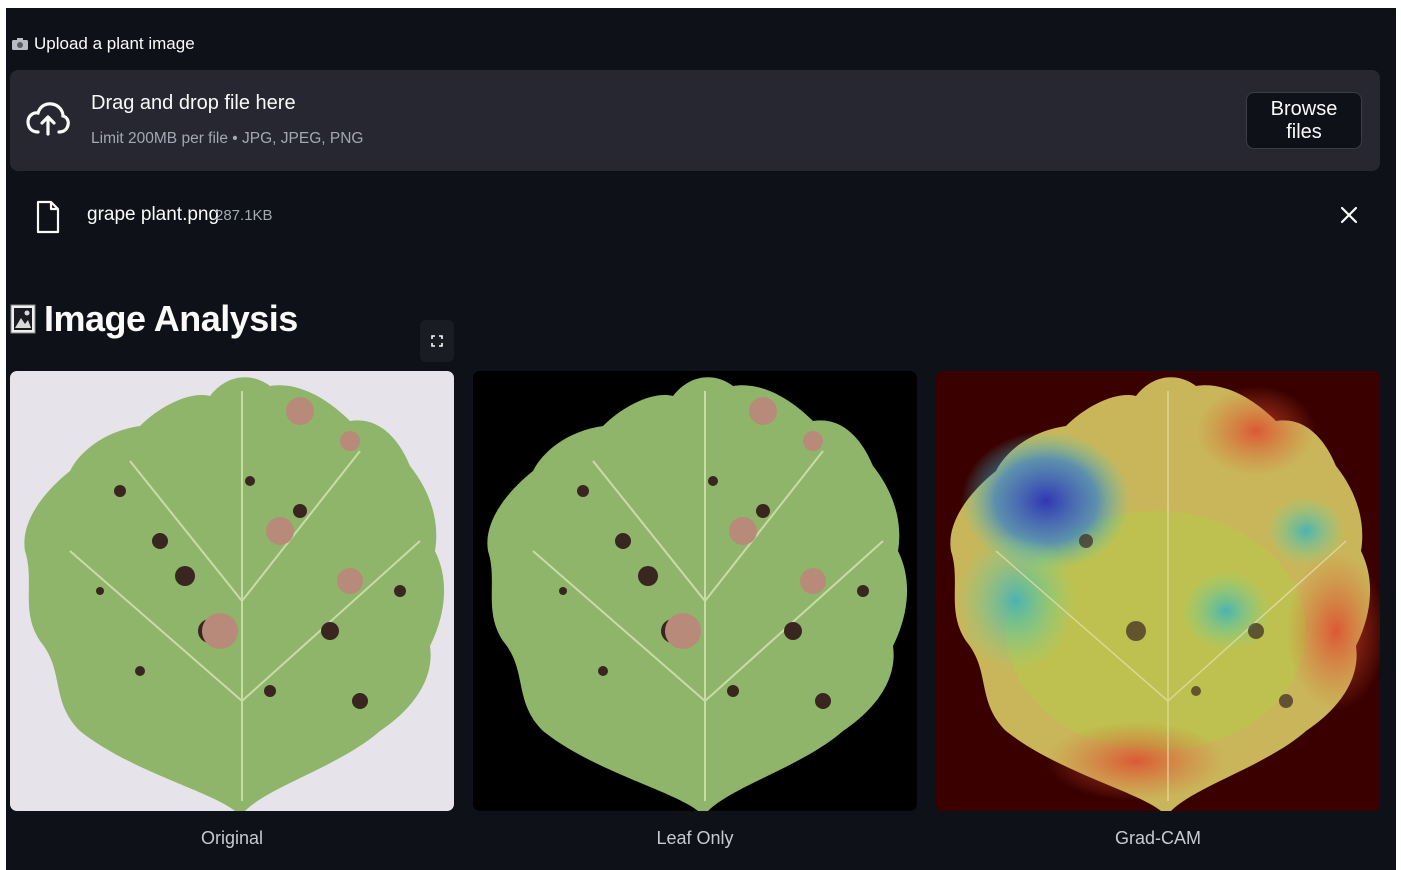  Describe the element at coordinates (695, 219) in the screenshot. I see `uploaded-file-row: grape plant.png 287.1KB` at that location.